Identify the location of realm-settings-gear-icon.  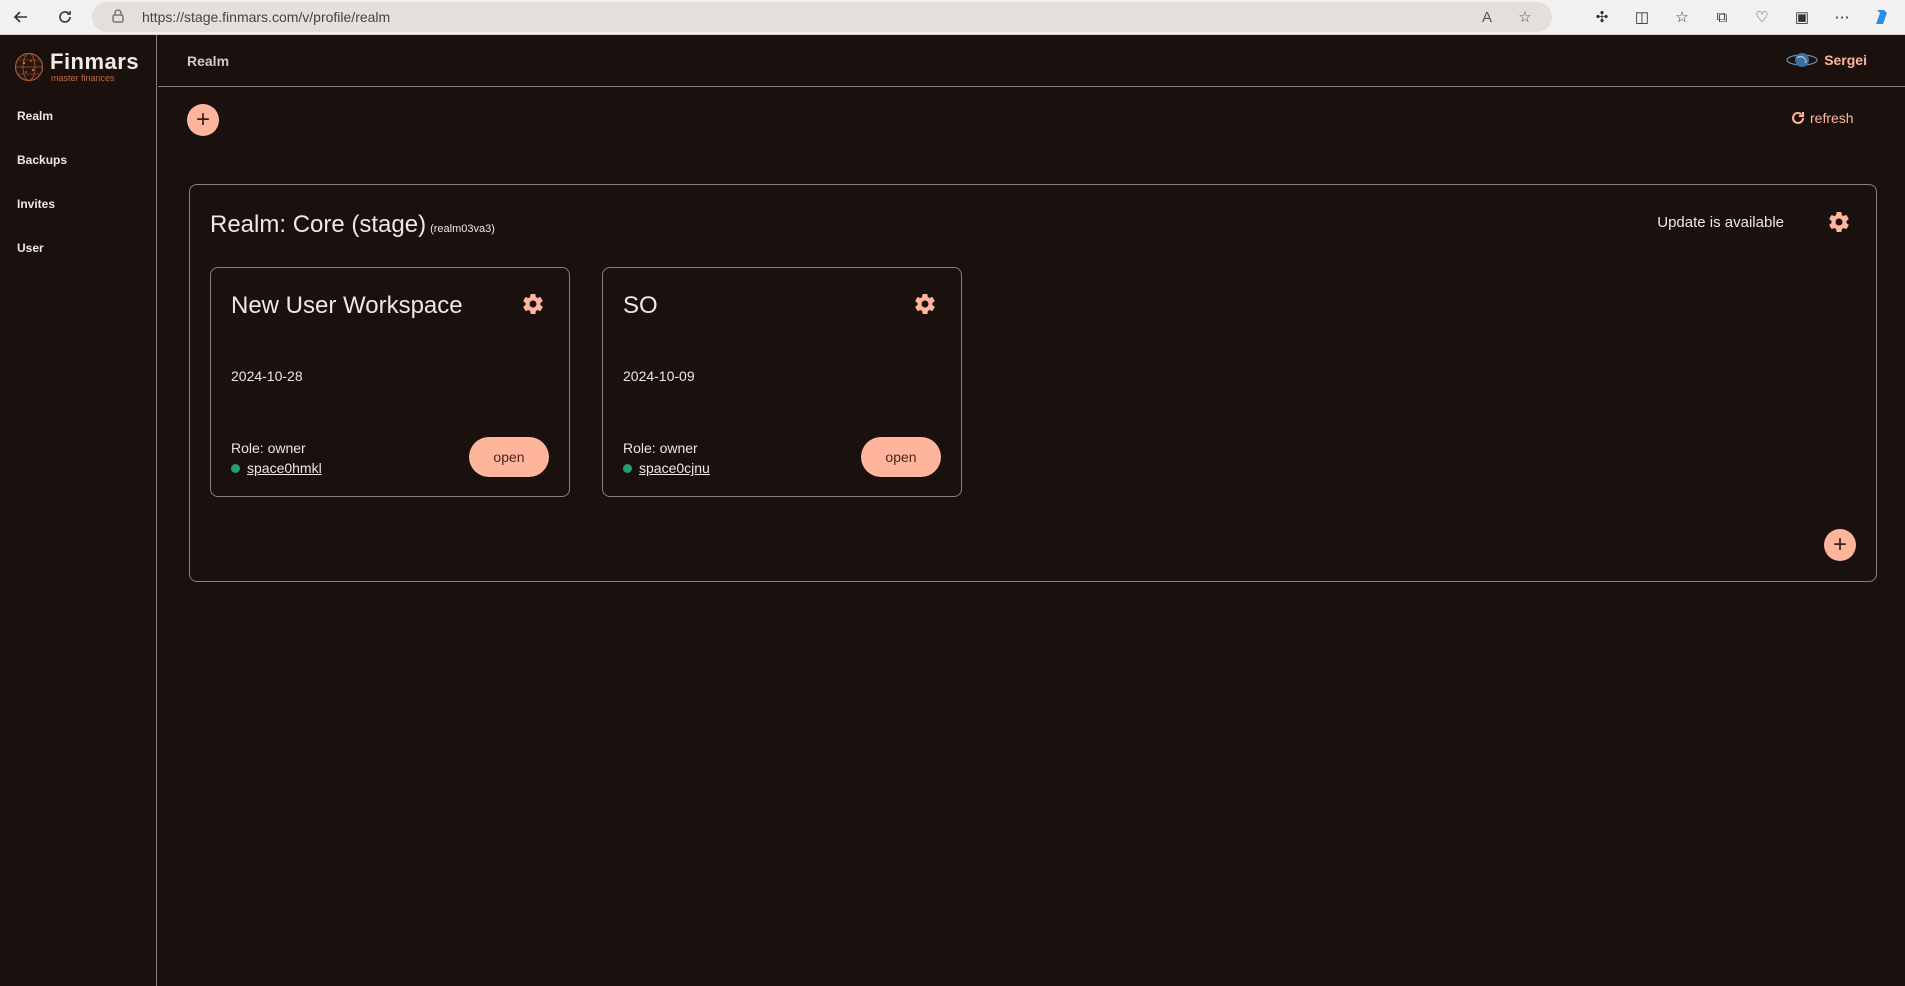
(1839, 222).